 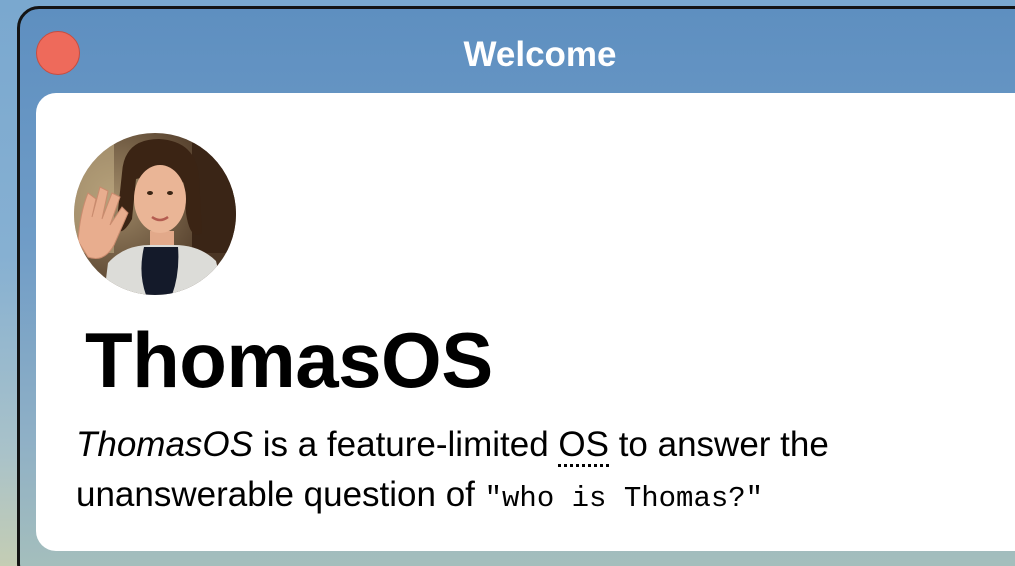 What do you see at coordinates (289, 360) in the screenshot?
I see `page-title: ThomasOS` at bounding box center [289, 360].